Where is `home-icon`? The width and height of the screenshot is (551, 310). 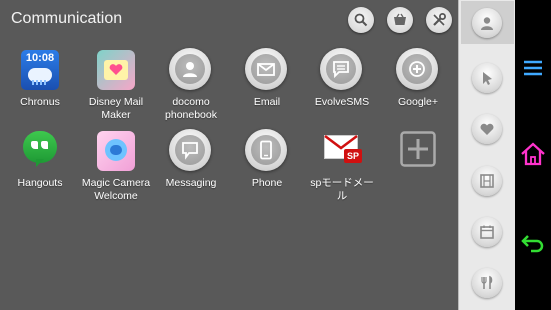 home-icon is located at coordinates (533, 154).